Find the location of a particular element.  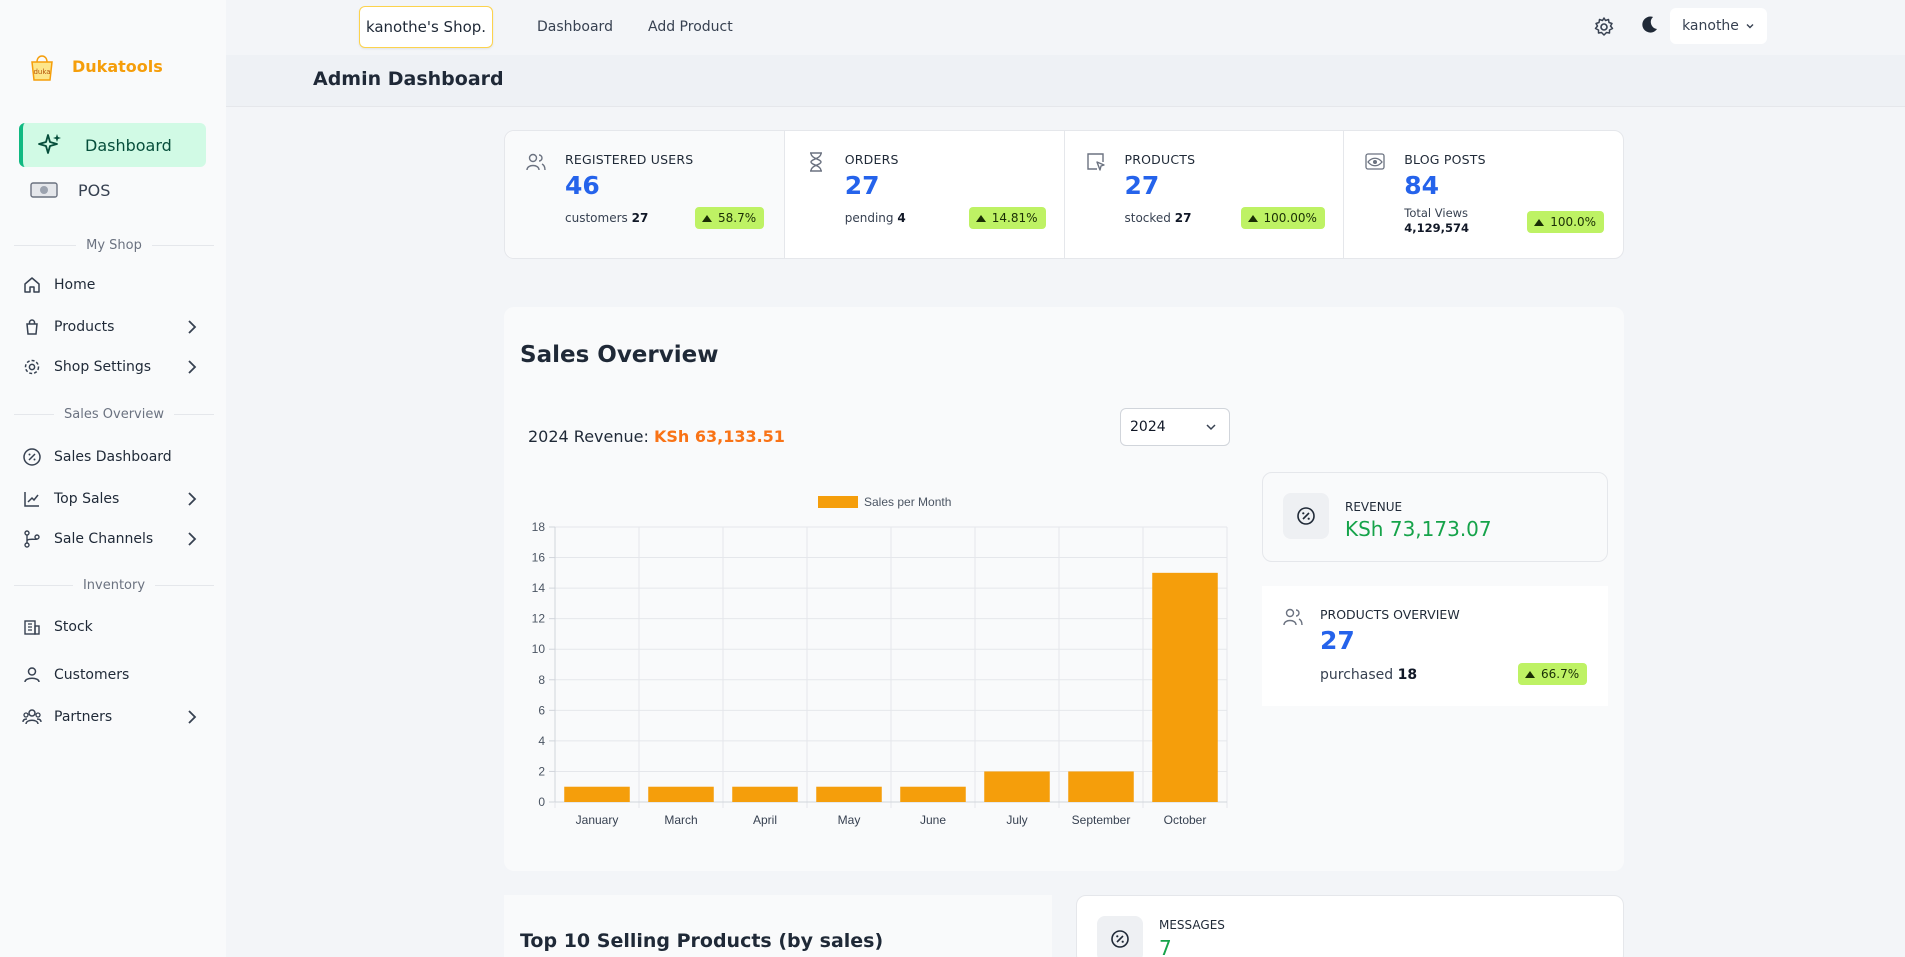

stat-value: 46 is located at coordinates (582, 185).